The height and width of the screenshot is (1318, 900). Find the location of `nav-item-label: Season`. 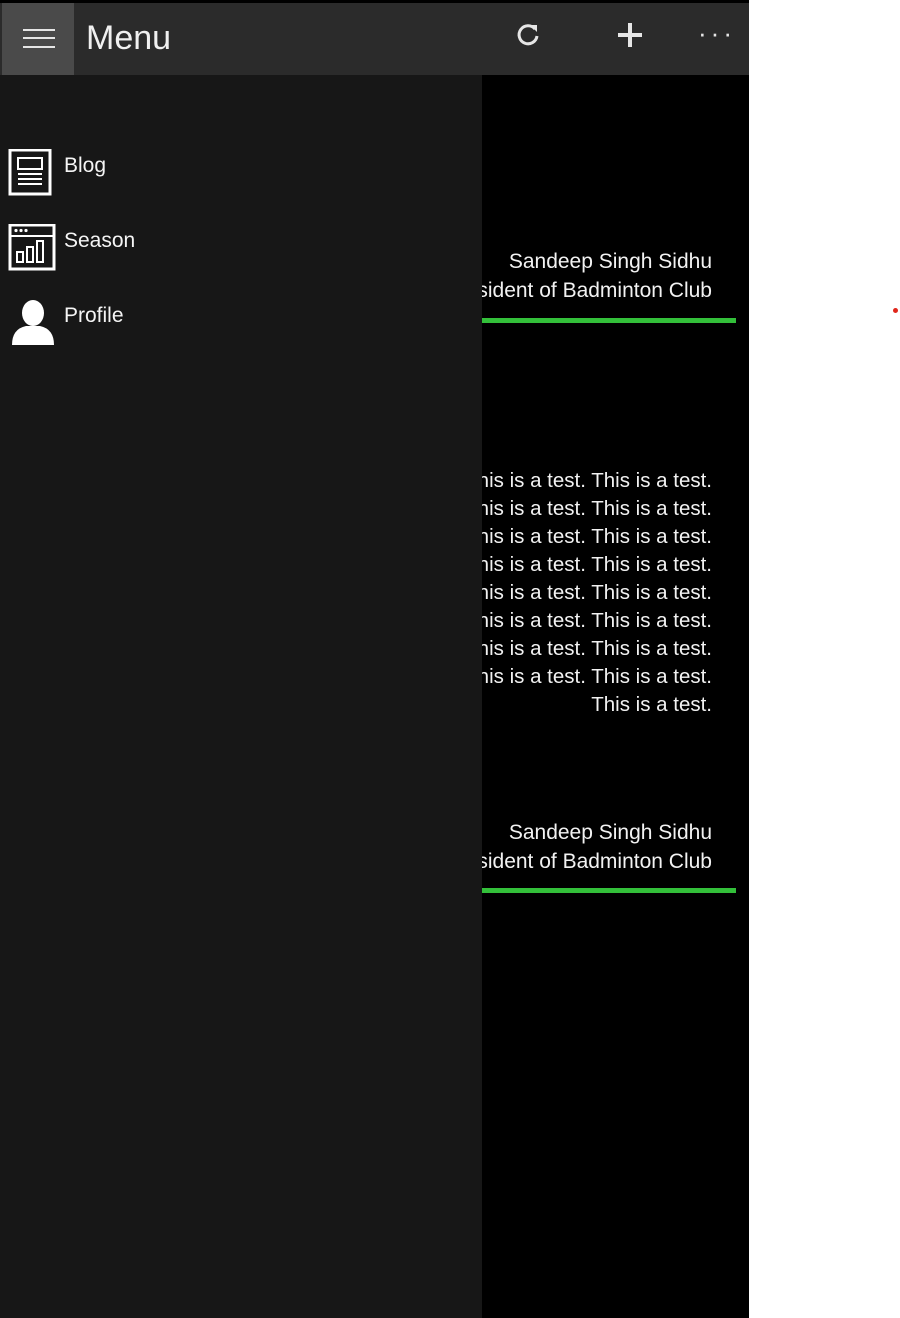

nav-item-label: Season is located at coordinates (100, 240).